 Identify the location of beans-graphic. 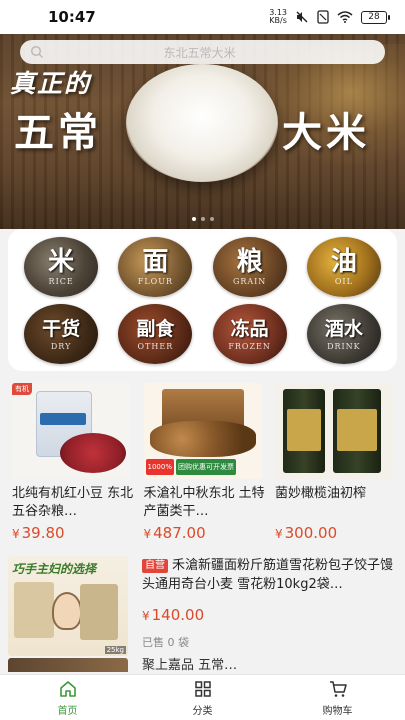
(93, 453).